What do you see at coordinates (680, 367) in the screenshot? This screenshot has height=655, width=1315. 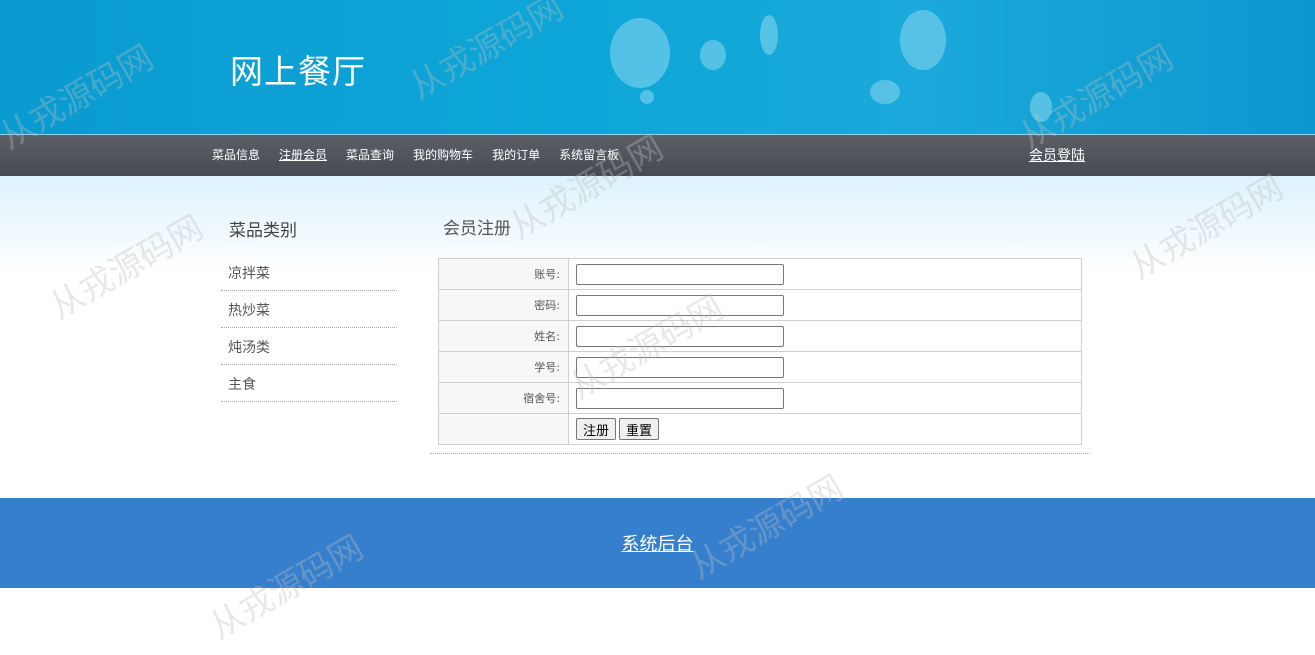 I see `student-id-input` at bounding box center [680, 367].